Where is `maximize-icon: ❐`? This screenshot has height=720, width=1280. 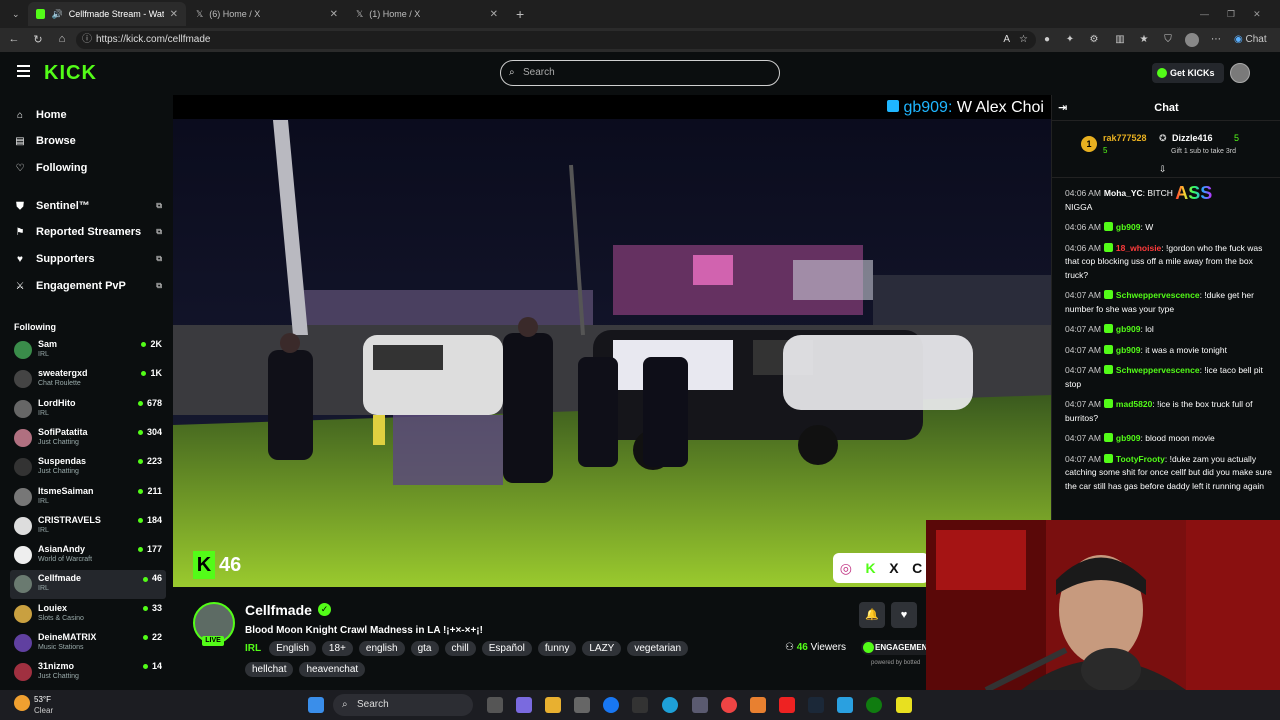
maximize-icon: ❐ is located at coordinates (1231, 14).